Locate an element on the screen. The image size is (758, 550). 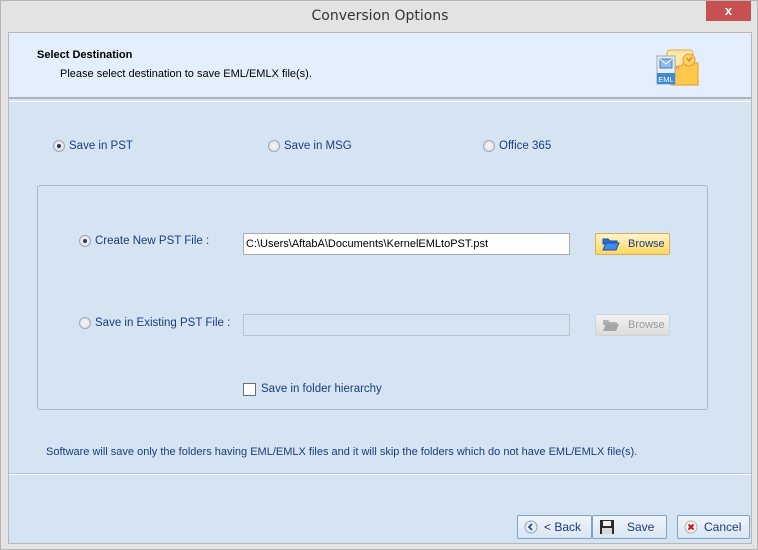
cancel-x-icon is located at coordinates (691, 527).